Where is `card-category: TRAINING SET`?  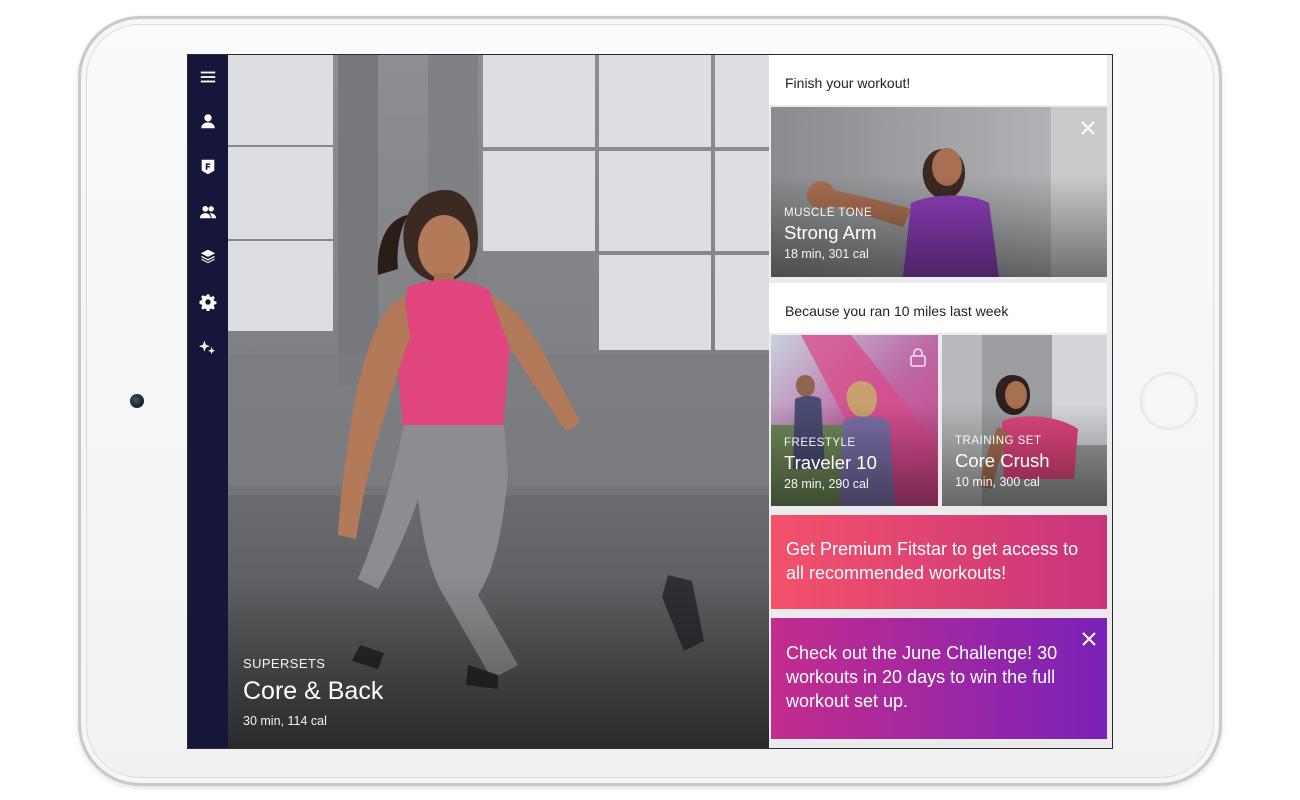
card-category: TRAINING SET is located at coordinates (998, 441).